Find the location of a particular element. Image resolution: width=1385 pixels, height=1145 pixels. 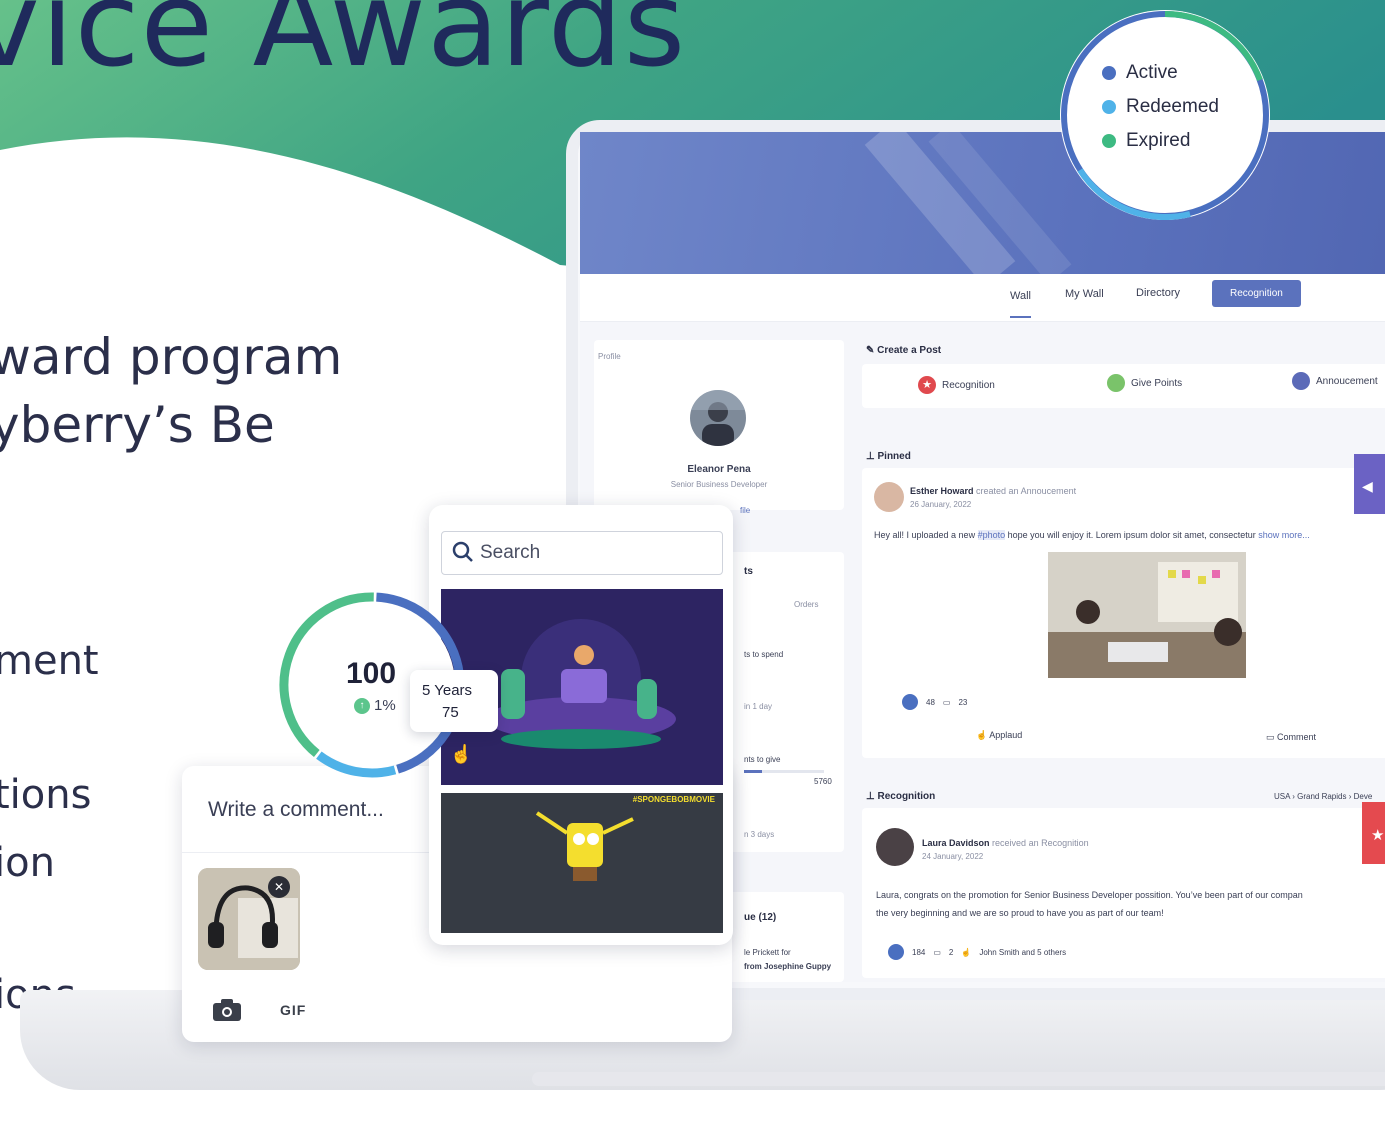

announcement-ribbon: ◀ is located at coordinates (1369, 484).